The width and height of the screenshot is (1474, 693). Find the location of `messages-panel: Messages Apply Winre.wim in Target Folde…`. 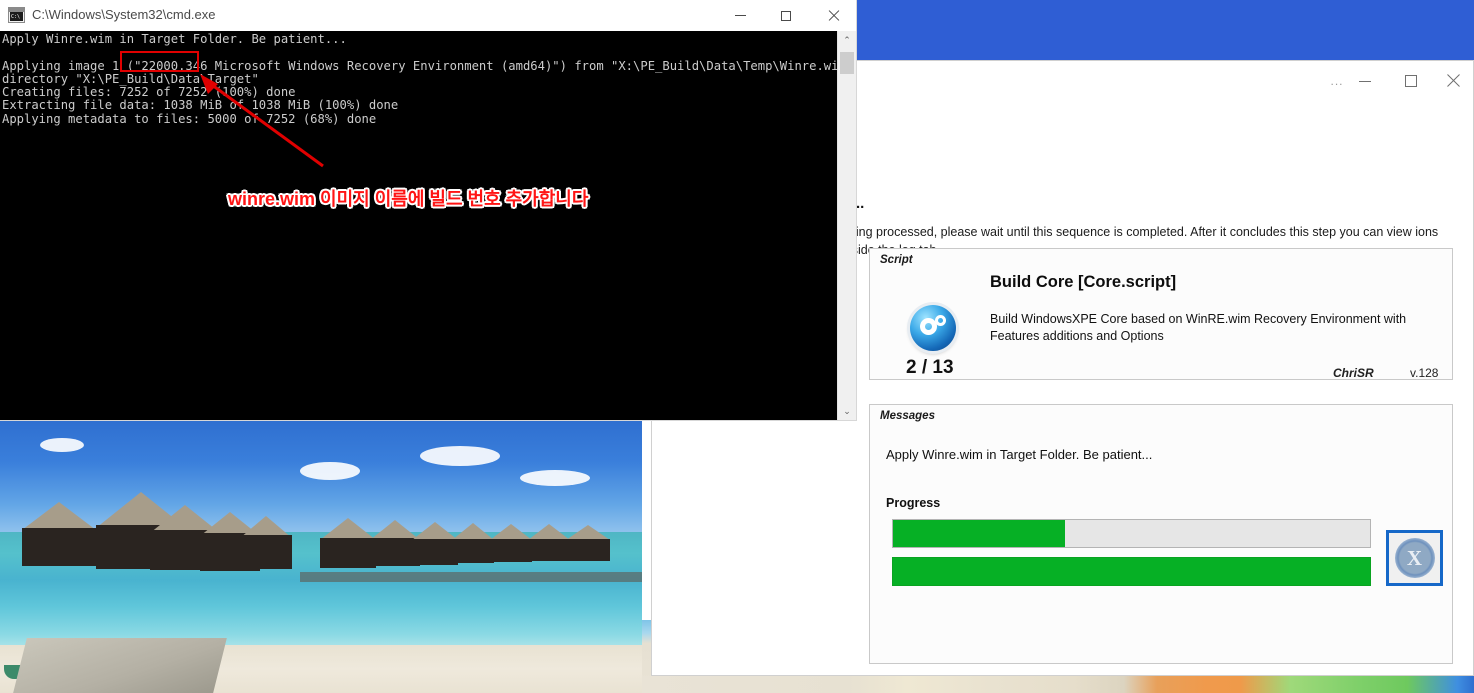

messages-panel: Messages Apply Winre.wim in Target Folde… is located at coordinates (1161, 534).